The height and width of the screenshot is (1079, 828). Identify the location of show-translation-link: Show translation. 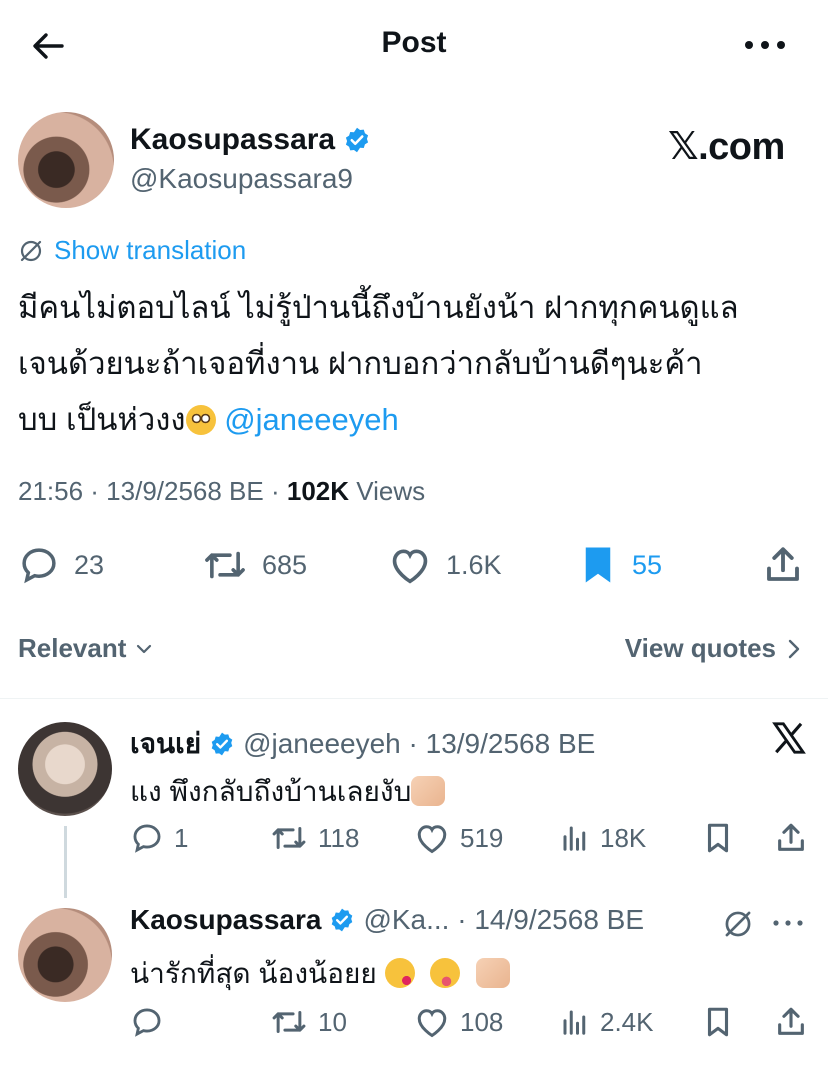
(132, 250).